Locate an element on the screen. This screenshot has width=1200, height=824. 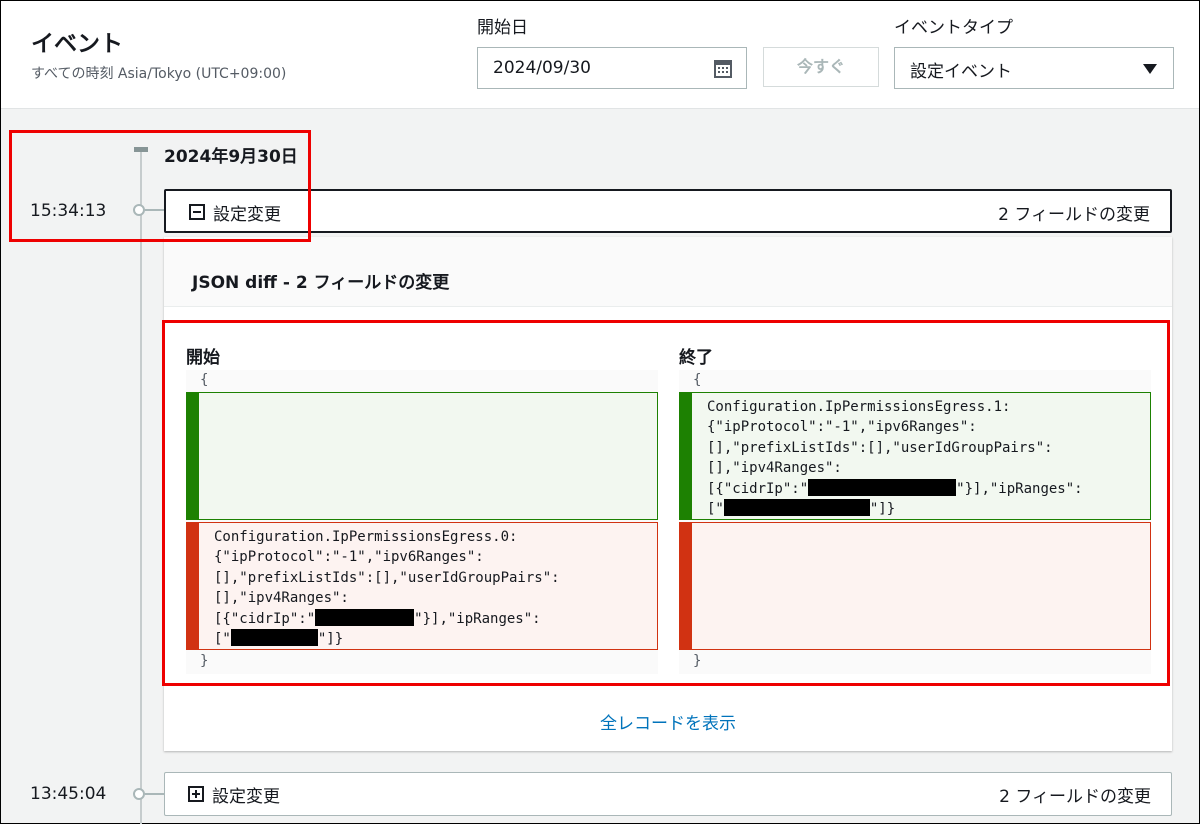
plus-square-icon is located at coordinates (196, 794).